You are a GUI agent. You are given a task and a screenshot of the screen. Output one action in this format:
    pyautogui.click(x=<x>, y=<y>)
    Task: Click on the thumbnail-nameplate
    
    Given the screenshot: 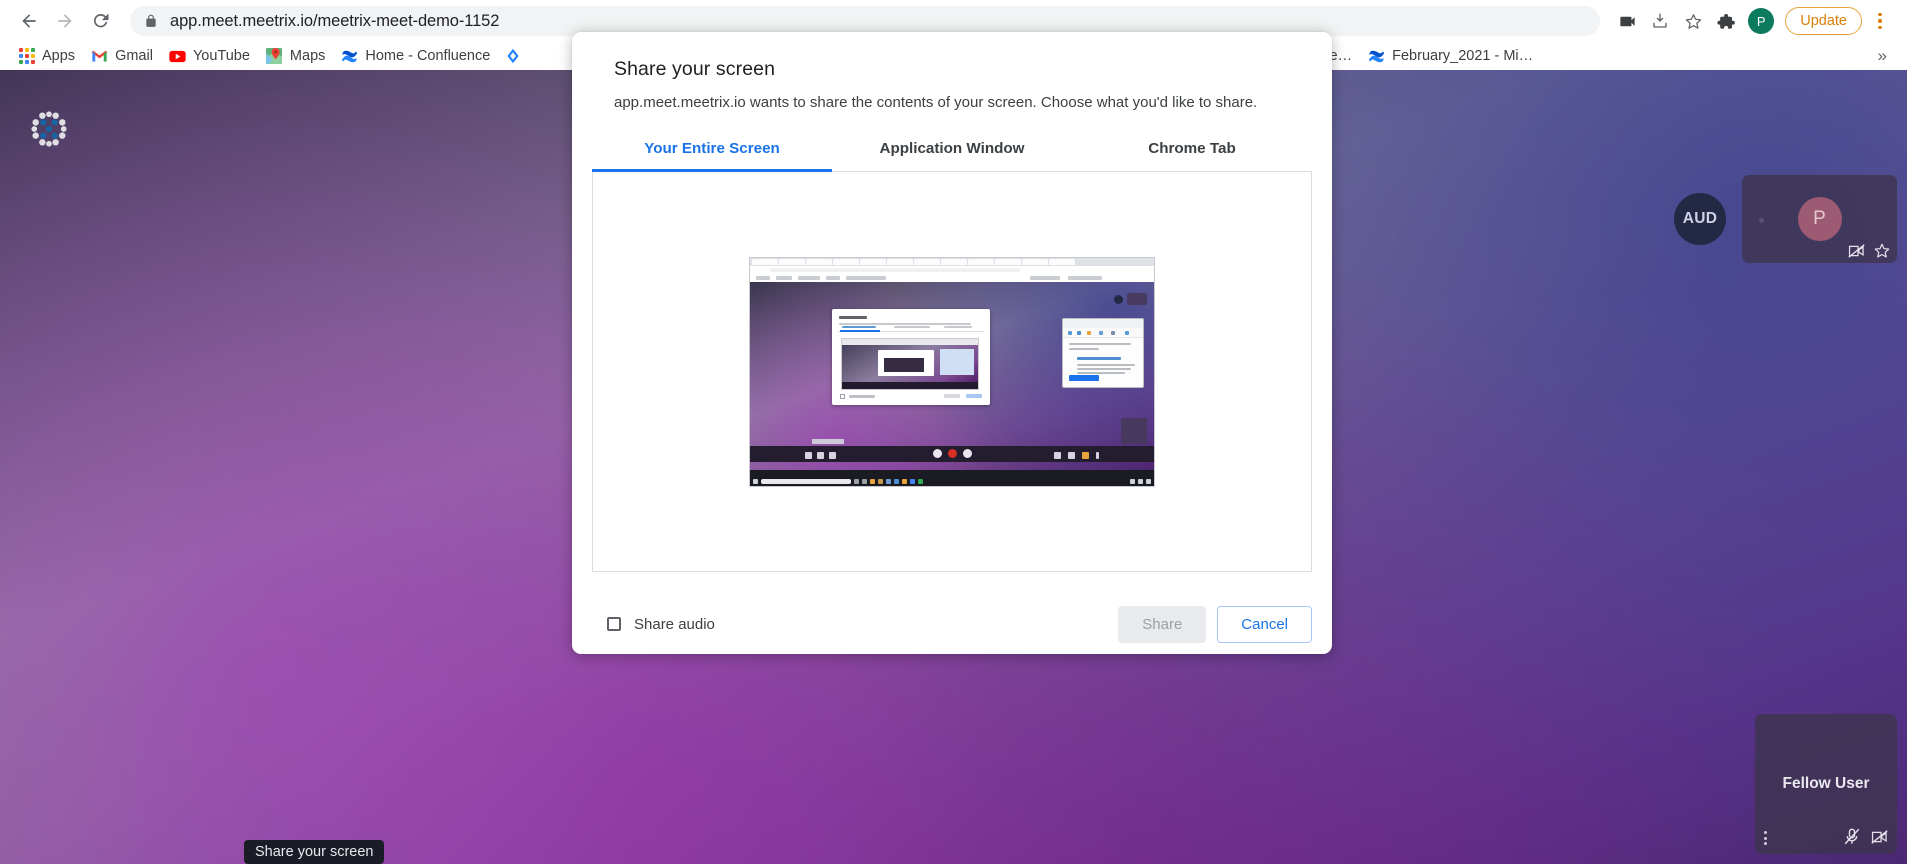 What is the action you would take?
    pyautogui.click(x=828, y=441)
    